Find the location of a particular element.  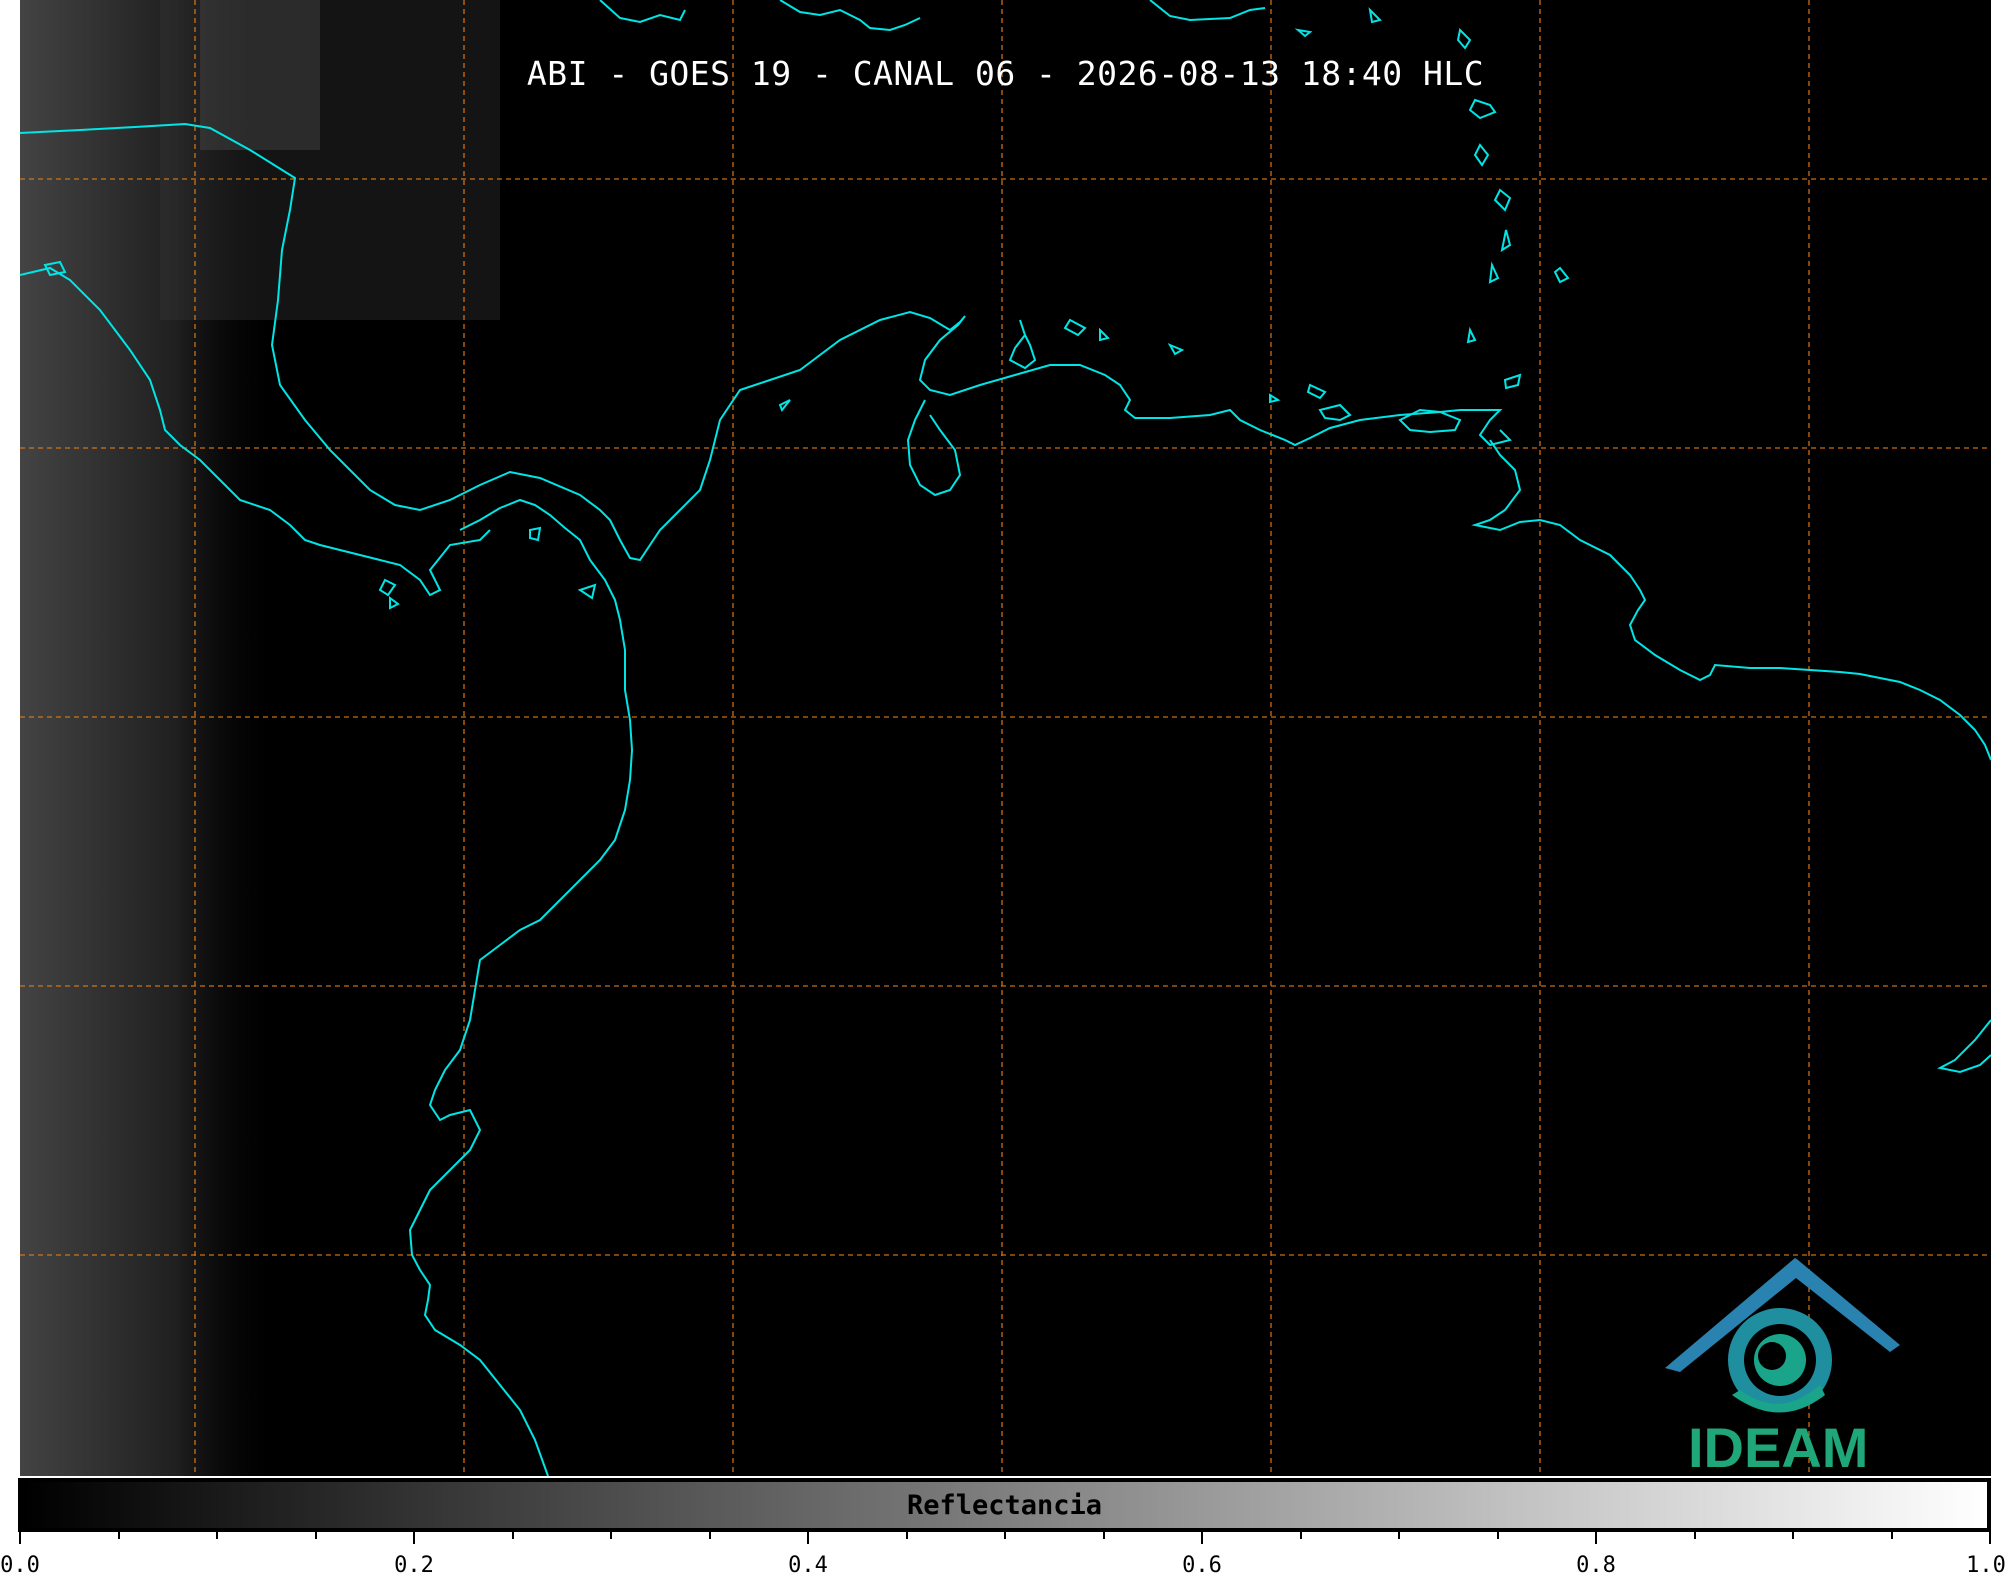

colorbar-tick-label: 0.4 is located at coordinates (808, 1565).